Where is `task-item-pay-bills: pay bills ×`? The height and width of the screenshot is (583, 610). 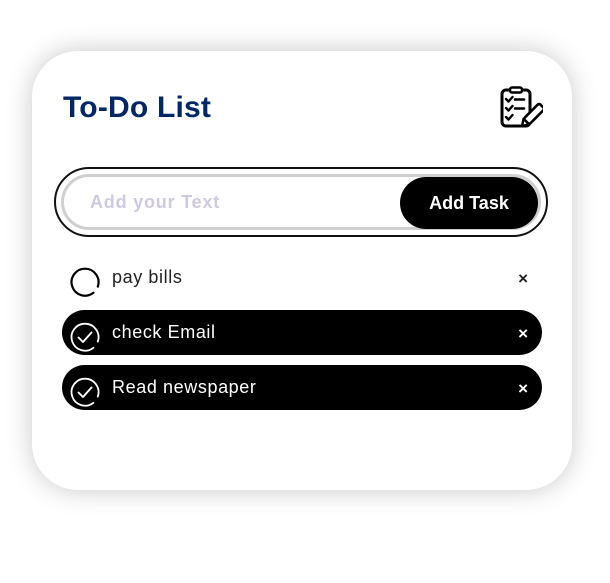
task-item-pay-bills: pay bills × is located at coordinates (302, 277).